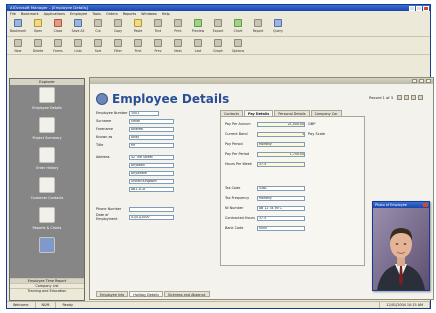  Describe the element at coordinates (281, 208) in the screenshot. I see `pay-input: AB 12 34 56 C` at that location.